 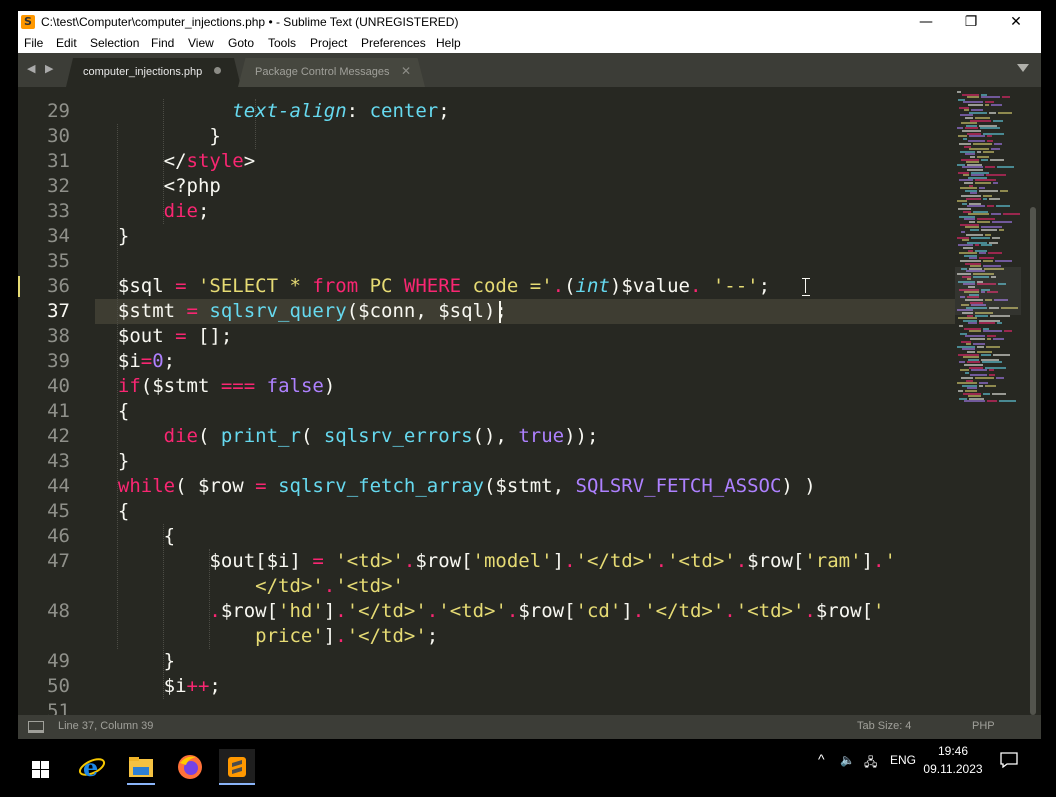 I want to click on minimap, so click(x=989, y=401).